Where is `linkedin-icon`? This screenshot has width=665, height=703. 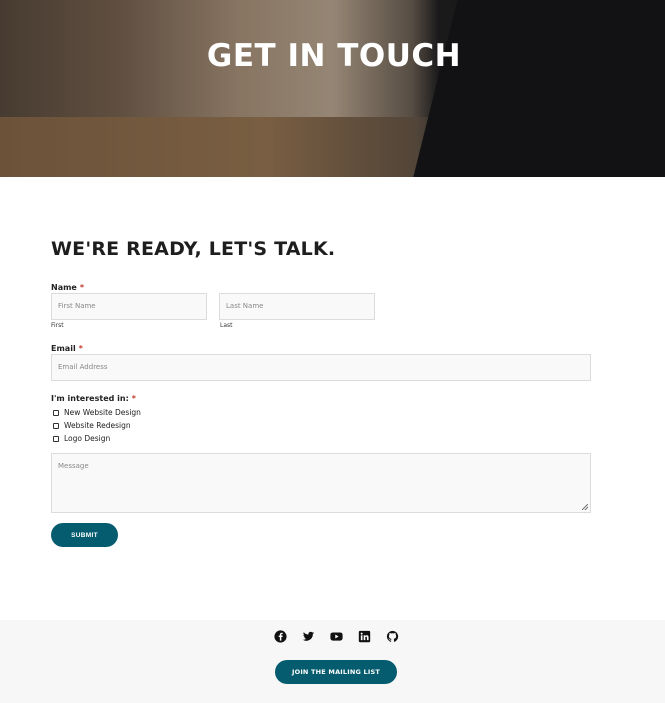 linkedin-icon is located at coordinates (364, 636).